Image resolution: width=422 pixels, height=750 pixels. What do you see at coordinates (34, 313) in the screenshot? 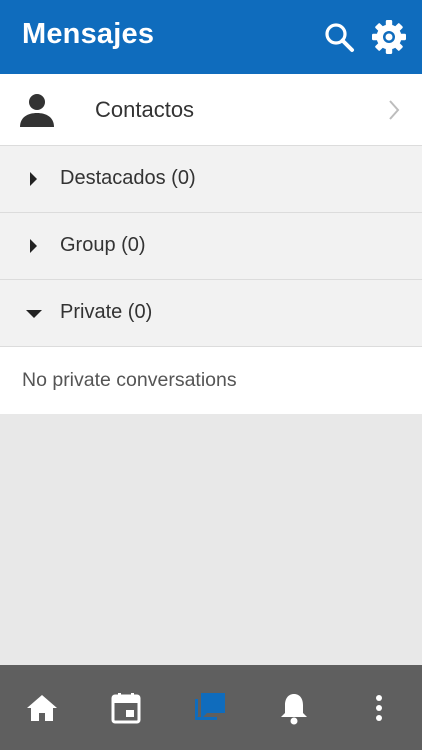
I see `caret-down-icon` at bounding box center [34, 313].